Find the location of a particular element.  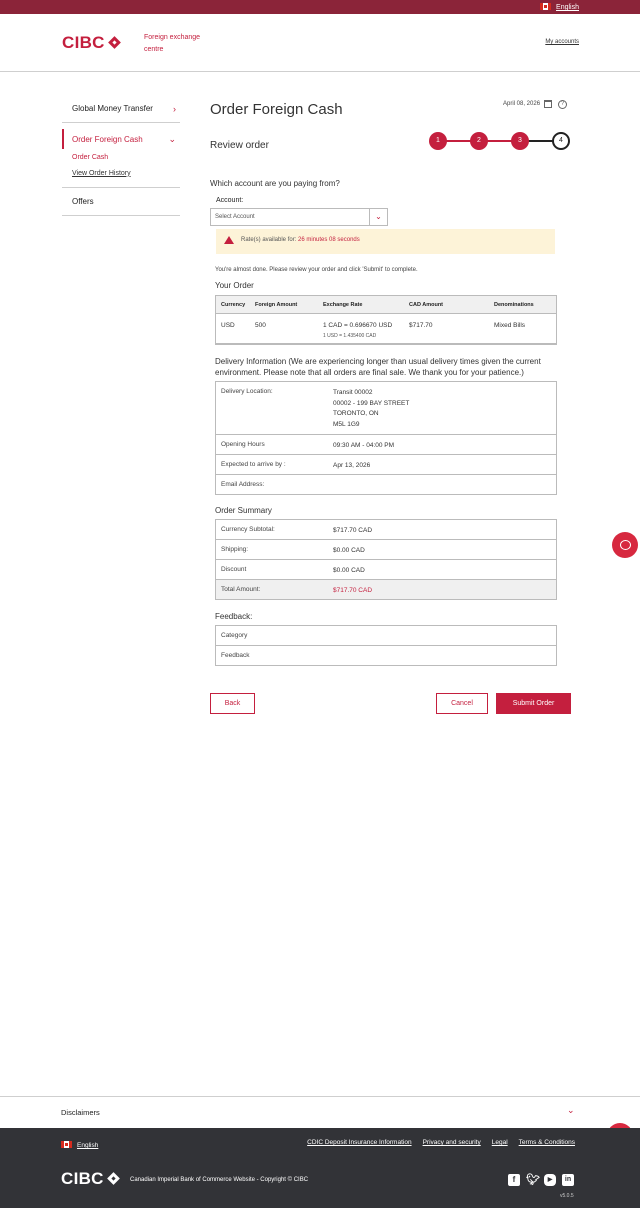

address-line: M5L 1G9 is located at coordinates (346, 424).